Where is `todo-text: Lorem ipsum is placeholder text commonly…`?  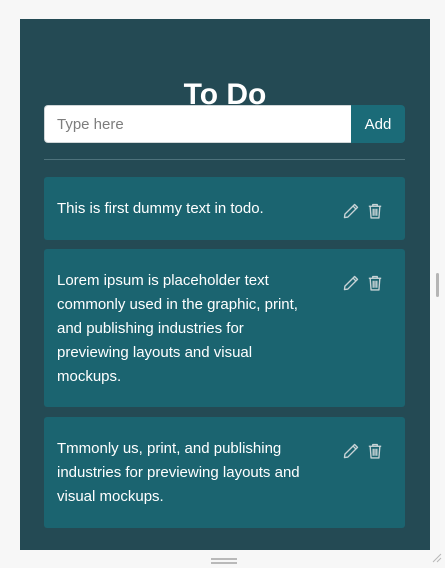
todo-text: Lorem ipsum is placeholder text commonly… is located at coordinates (177, 328).